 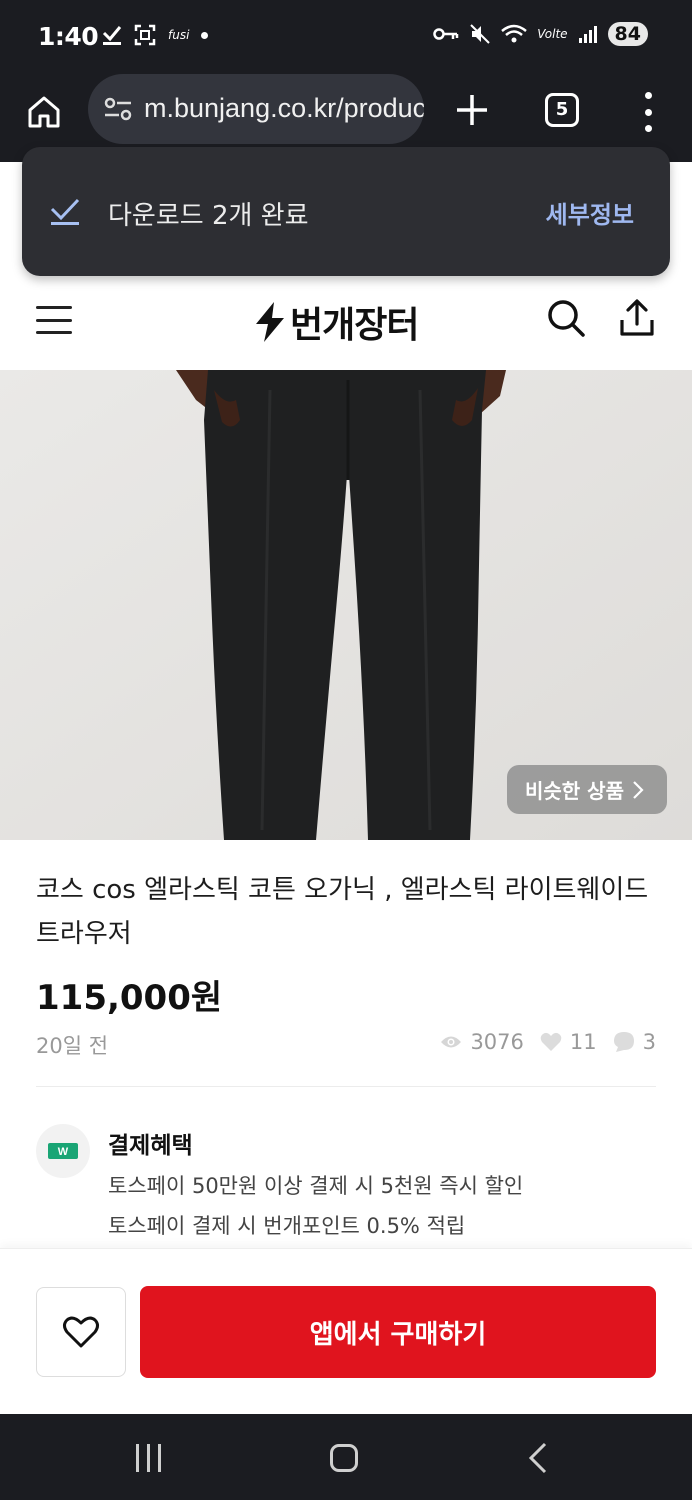 I want to click on notification-dot, so click(x=205, y=35).